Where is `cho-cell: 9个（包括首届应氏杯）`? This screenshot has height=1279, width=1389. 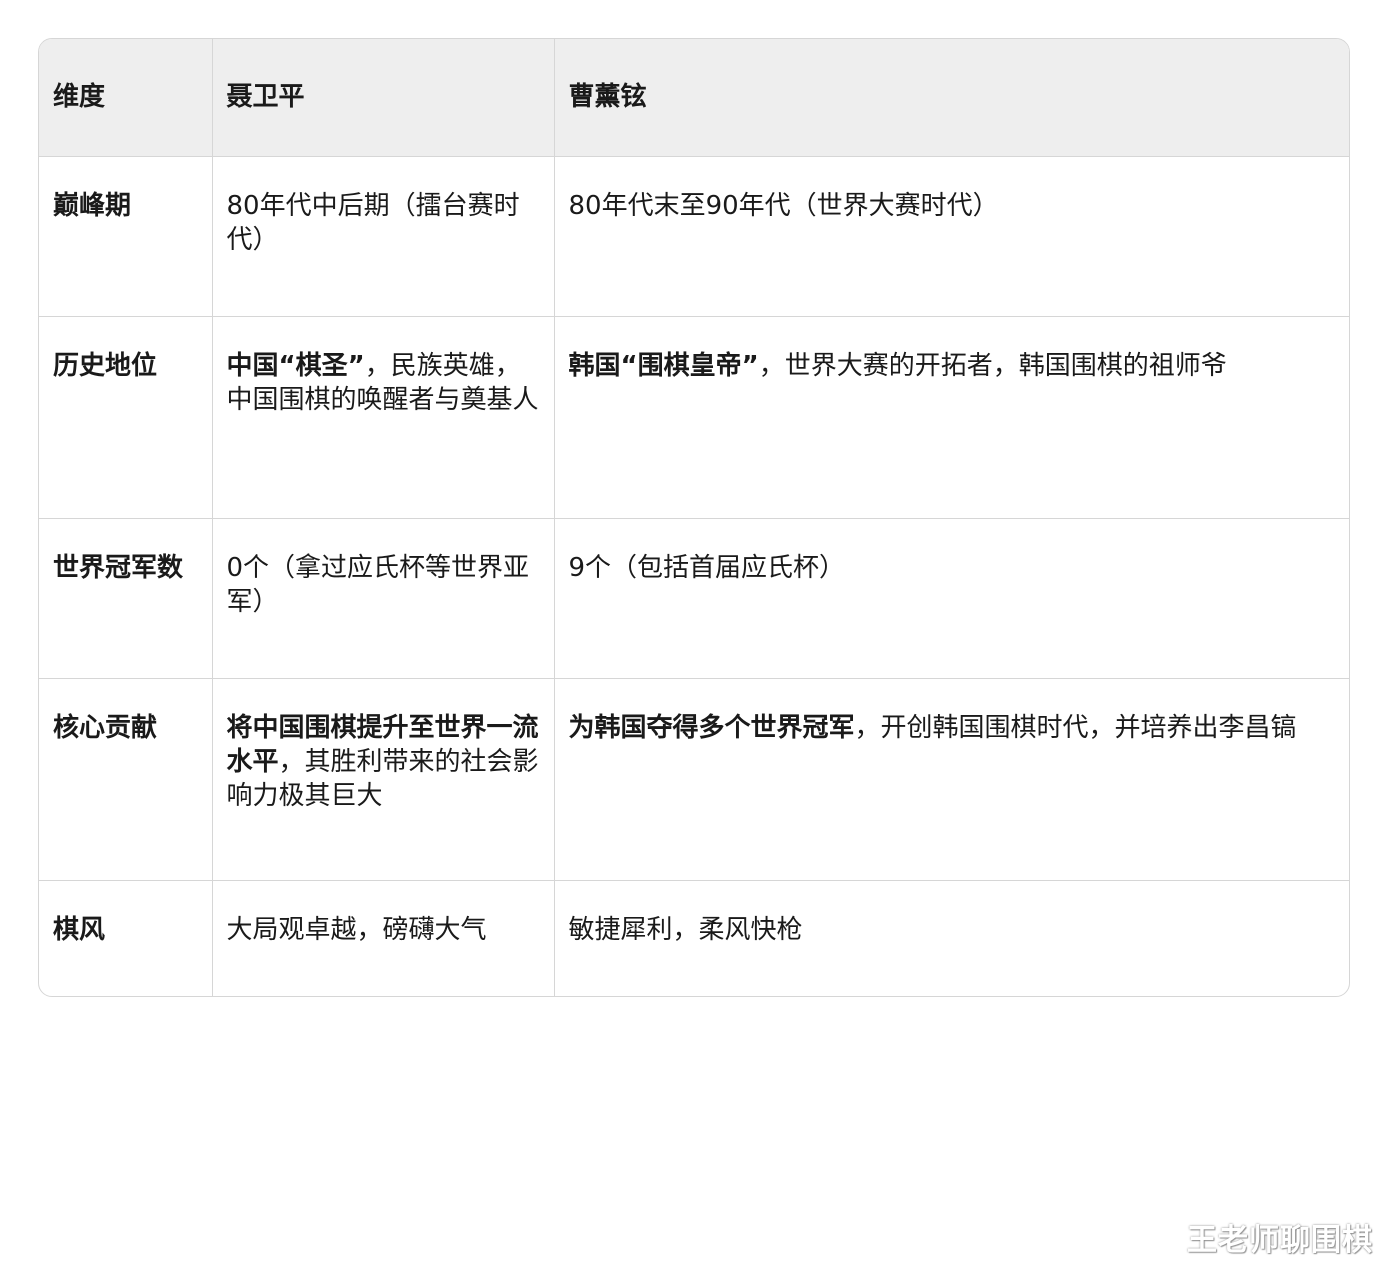
cho-cell: 9个（包括首届应氏杯） is located at coordinates (951, 598).